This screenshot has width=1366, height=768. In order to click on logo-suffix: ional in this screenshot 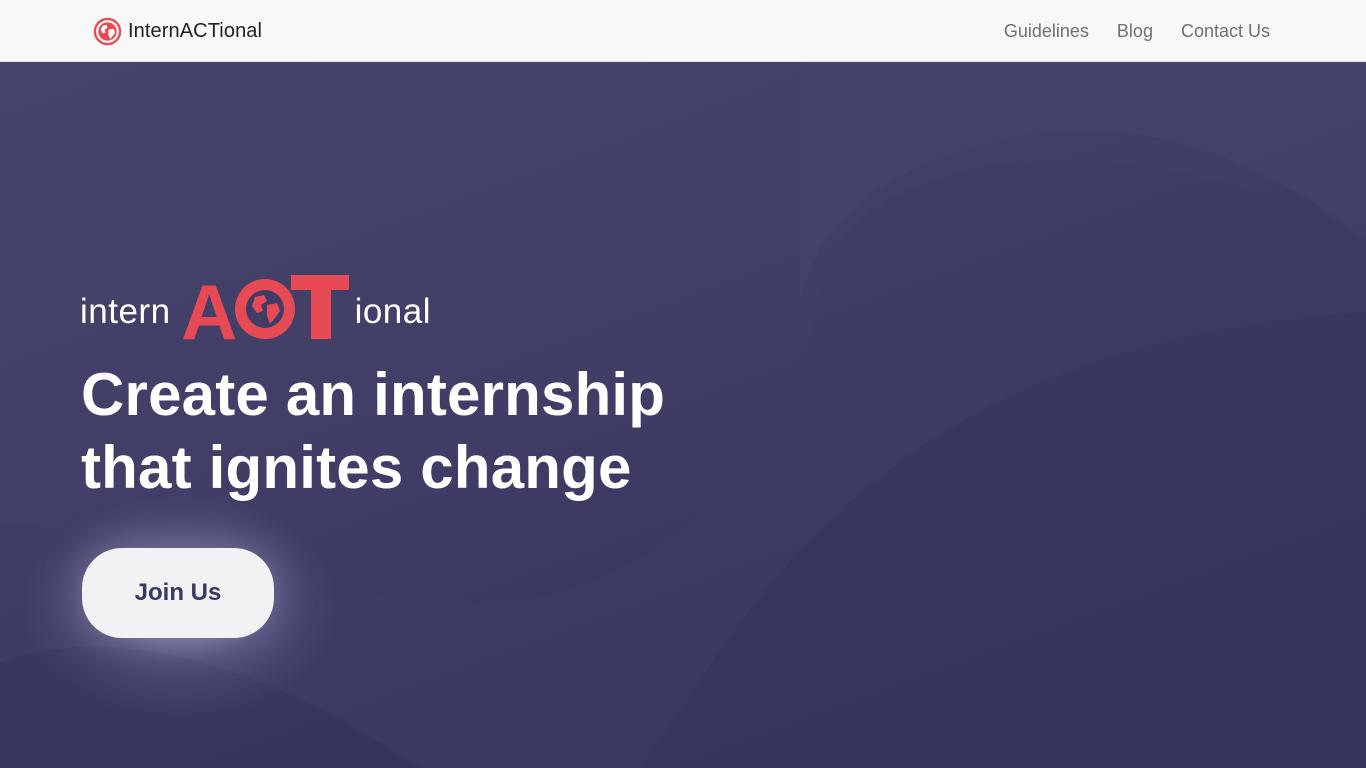, I will do `click(393, 311)`.